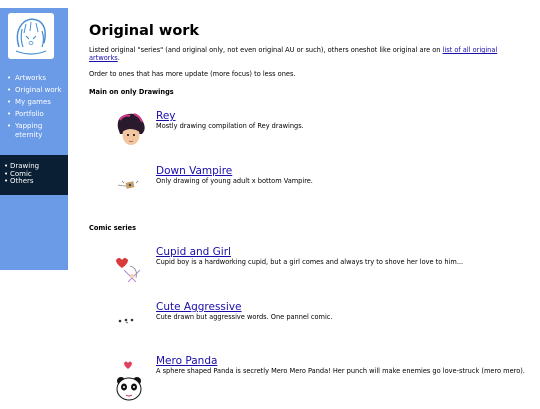  What do you see at coordinates (194, 171) in the screenshot?
I see `series-link-down-vampire: Down Vampire` at bounding box center [194, 171].